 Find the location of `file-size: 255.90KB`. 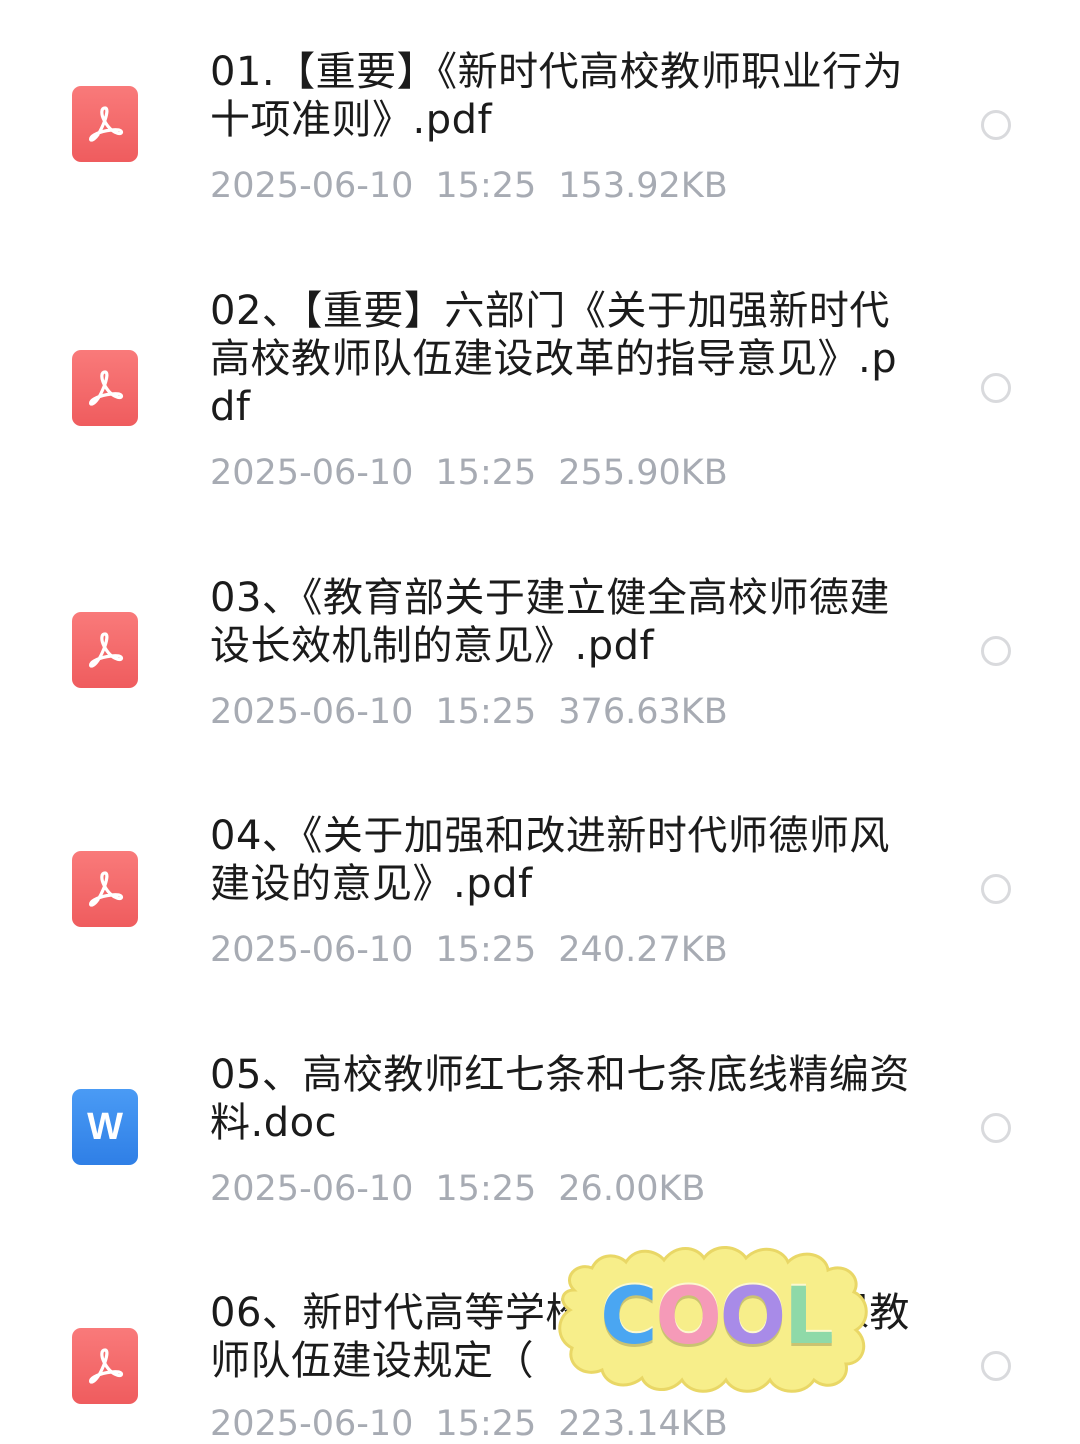

file-size: 255.90KB is located at coordinates (643, 473).